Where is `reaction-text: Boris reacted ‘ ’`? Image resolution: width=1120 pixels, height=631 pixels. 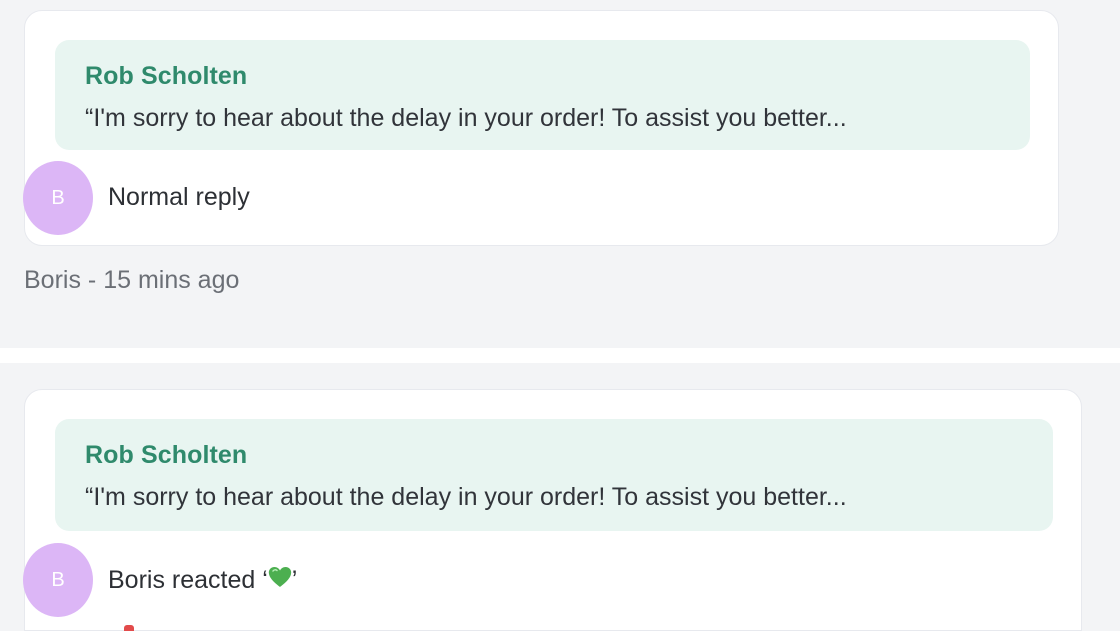 reaction-text: Boris reacted ‘ ’ is located at coordinates (202, 580).